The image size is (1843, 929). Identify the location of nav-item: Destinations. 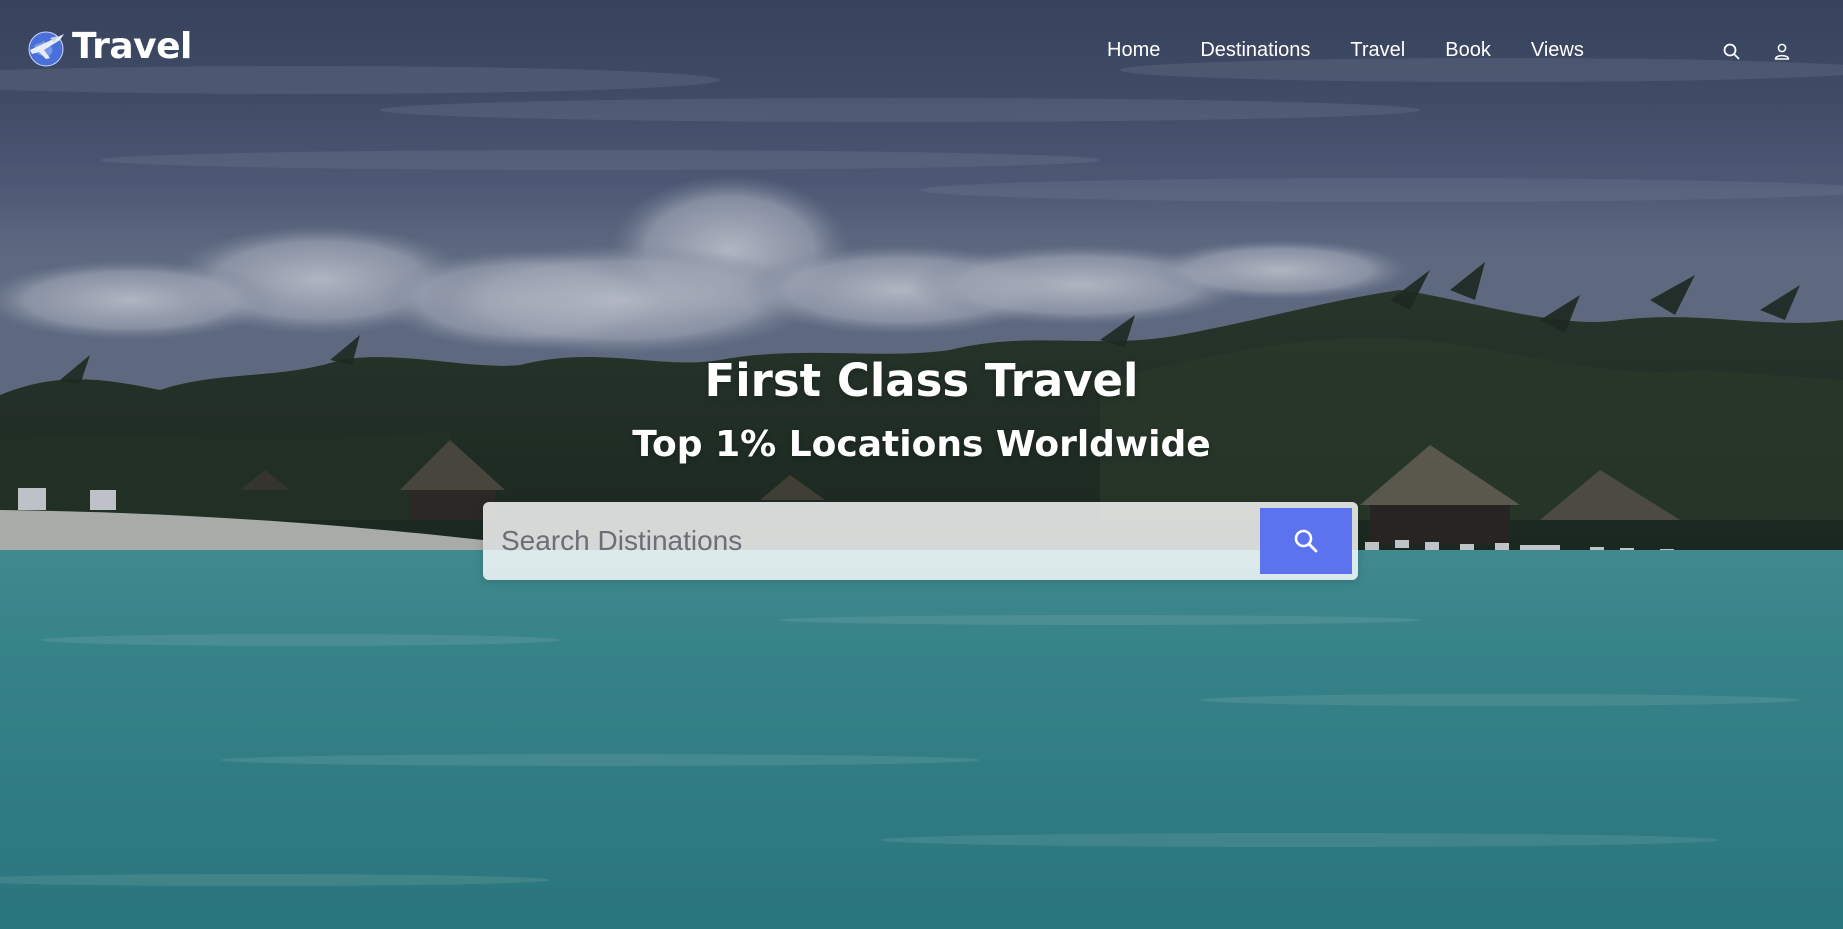
(1275, 50).